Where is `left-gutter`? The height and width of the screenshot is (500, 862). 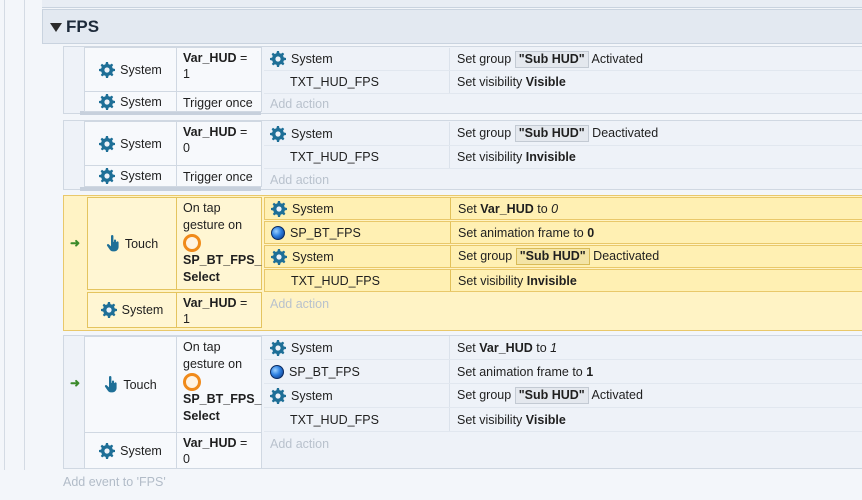
left-gutter is located at coordinates (21, 250).